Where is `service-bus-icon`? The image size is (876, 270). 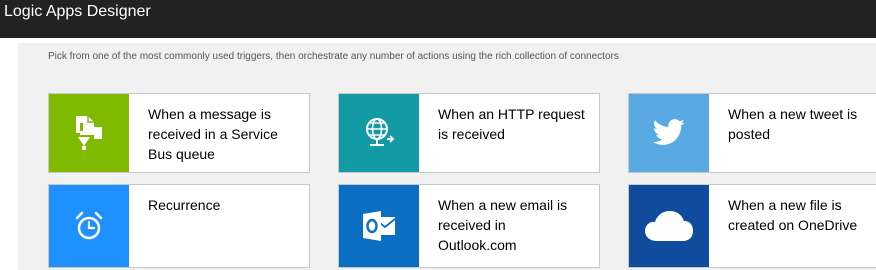
service-bus-icon is located at coordinates (89, 133).